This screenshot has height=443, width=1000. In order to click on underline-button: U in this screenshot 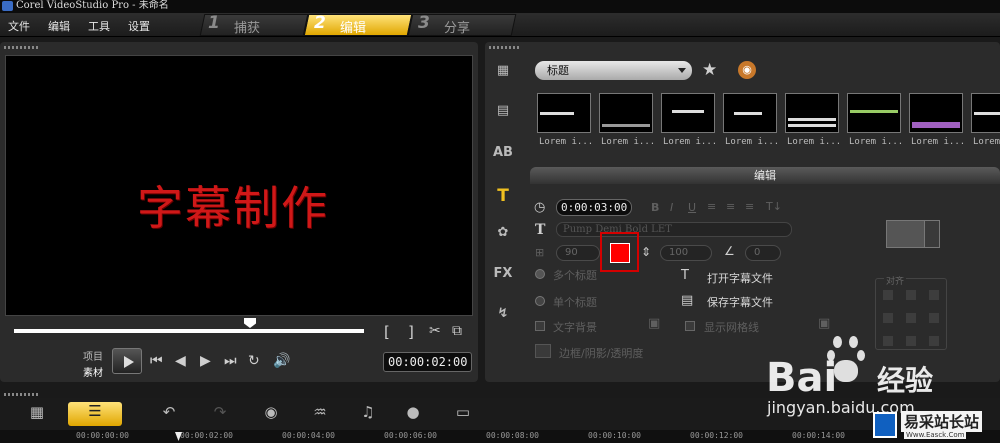, I will do `click(692, 207)`.